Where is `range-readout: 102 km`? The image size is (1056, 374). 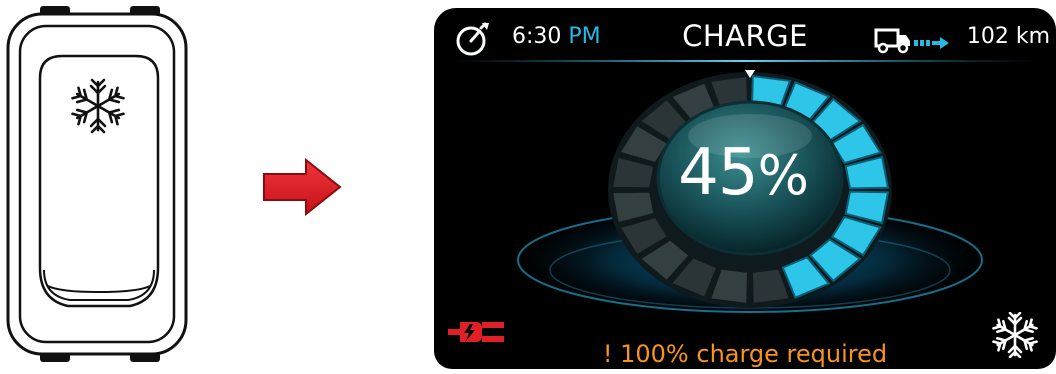
range-readout: 102 km is located at coordinates (1008, 36).